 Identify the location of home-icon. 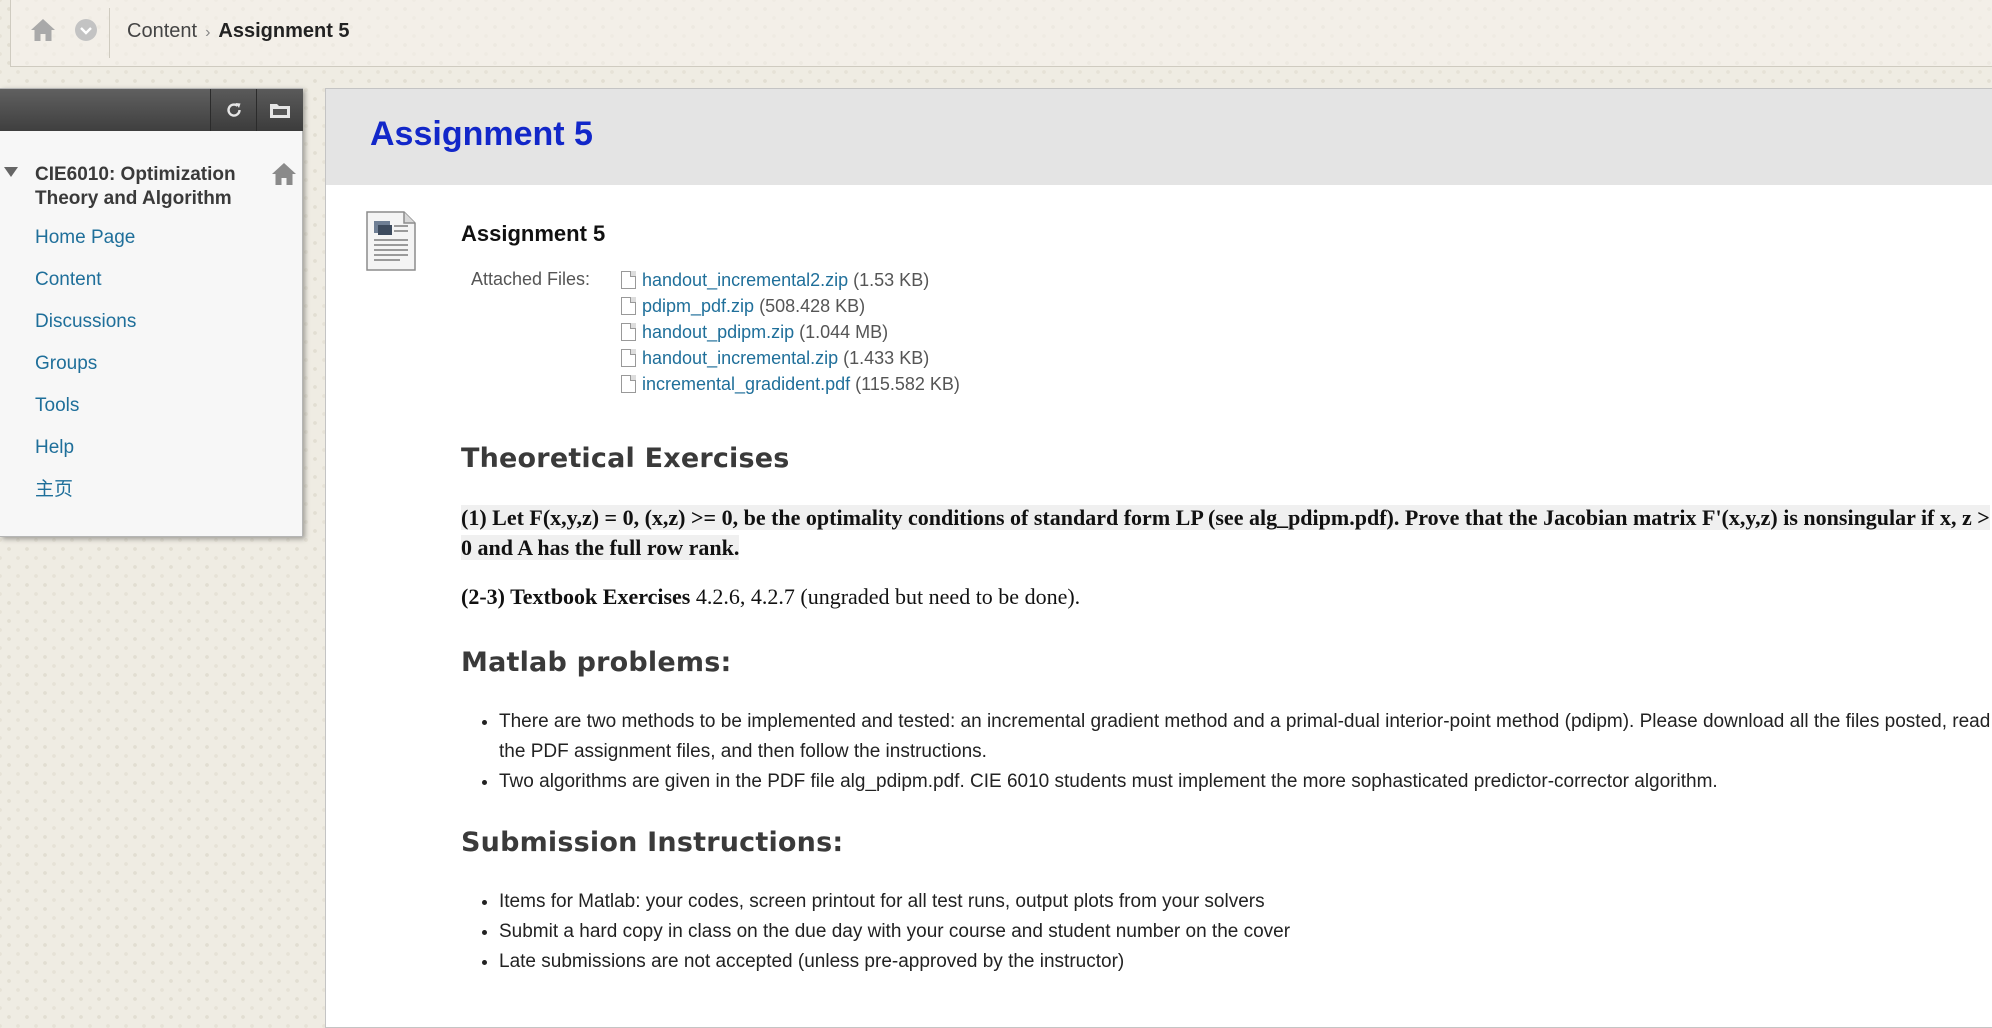
(43, 30).